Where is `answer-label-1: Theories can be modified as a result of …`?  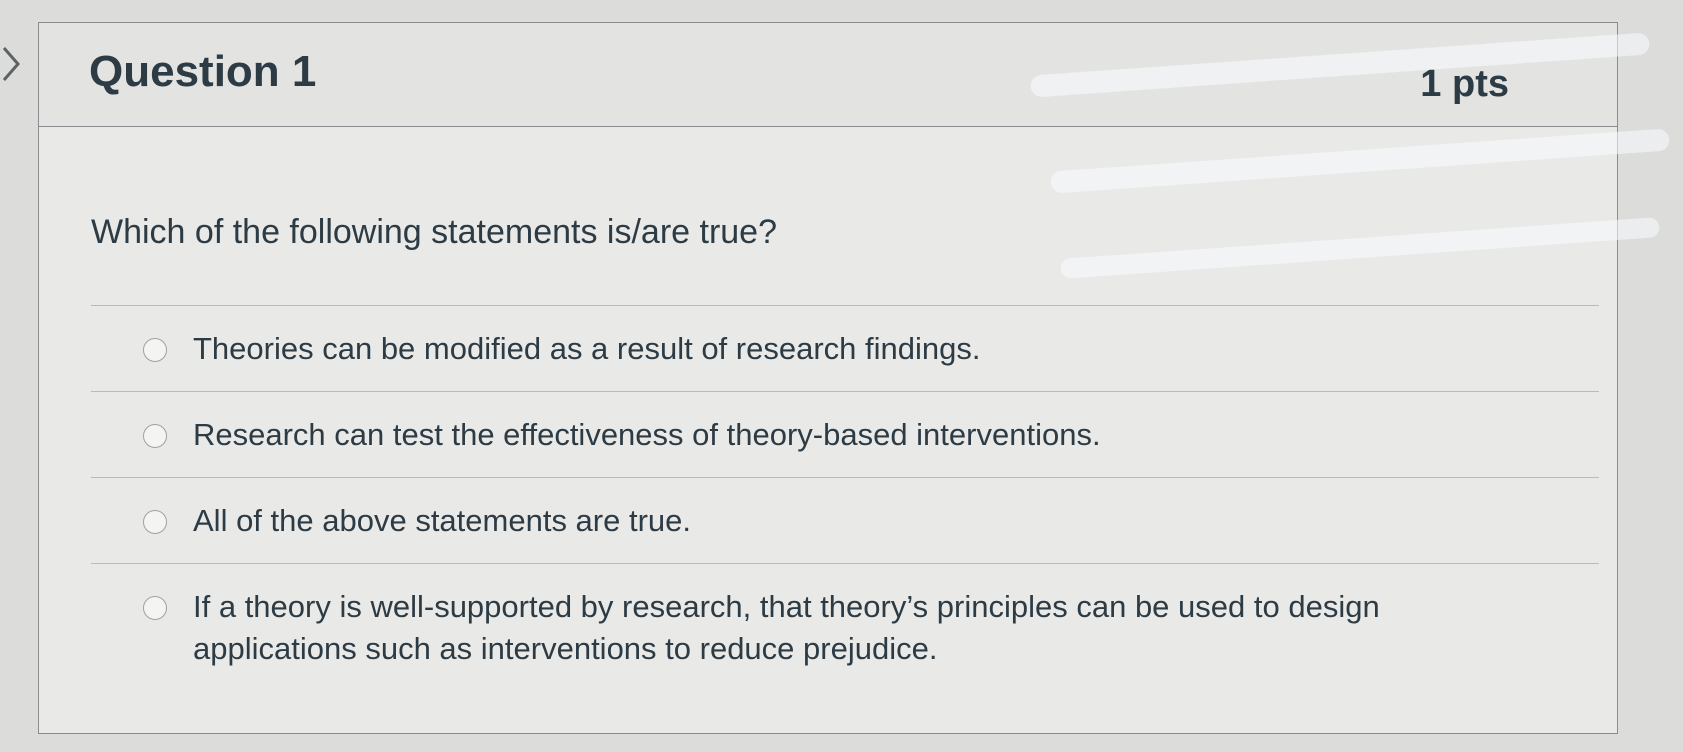 answer-label-1: Theories can be modified as a result of … is located at coordinates (863, 349).